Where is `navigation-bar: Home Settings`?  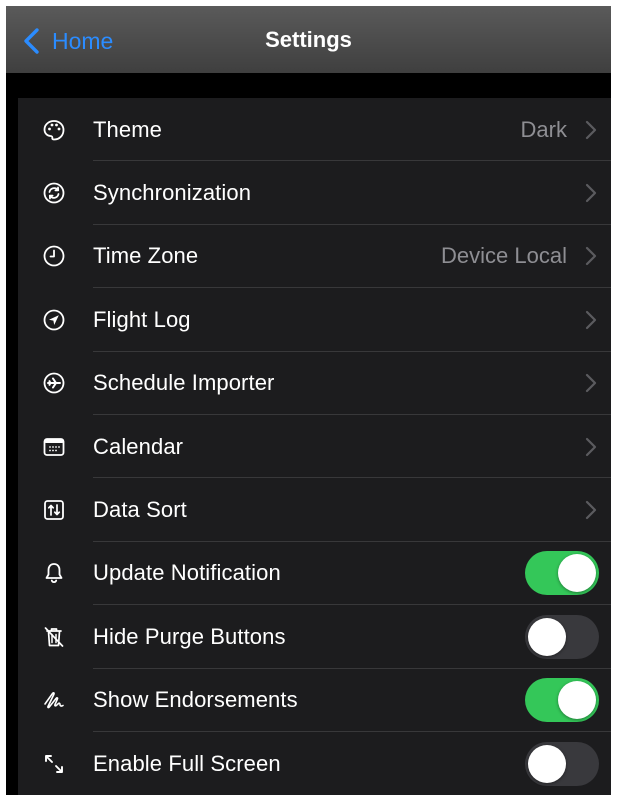 navigation-bar: Home Settings is located at coordinates (308, 39).